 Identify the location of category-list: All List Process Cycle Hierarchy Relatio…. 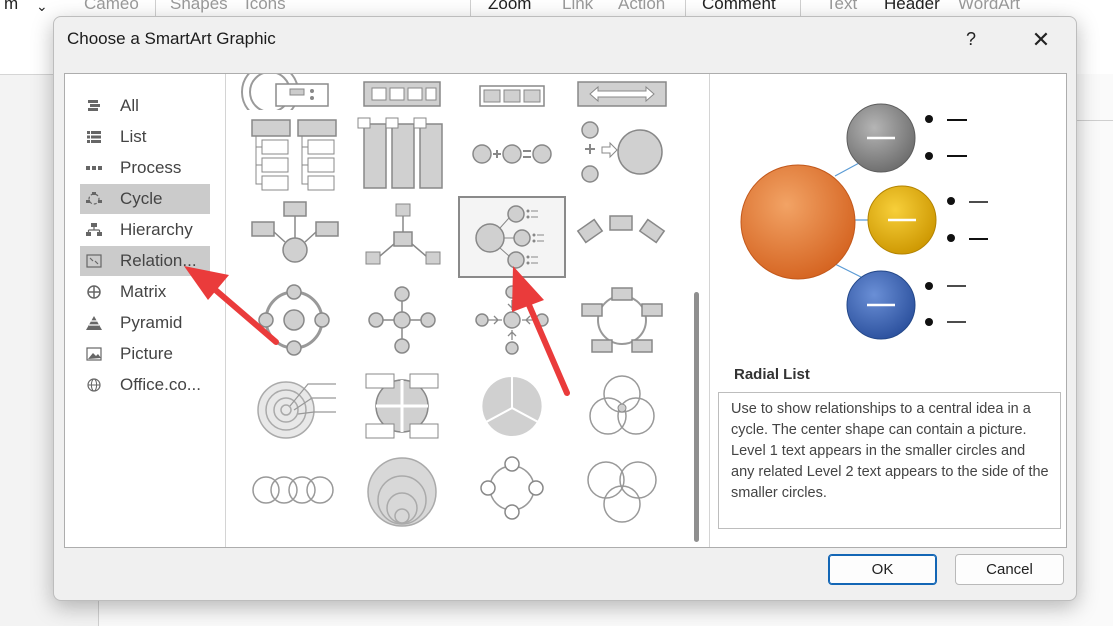
(145, 310).